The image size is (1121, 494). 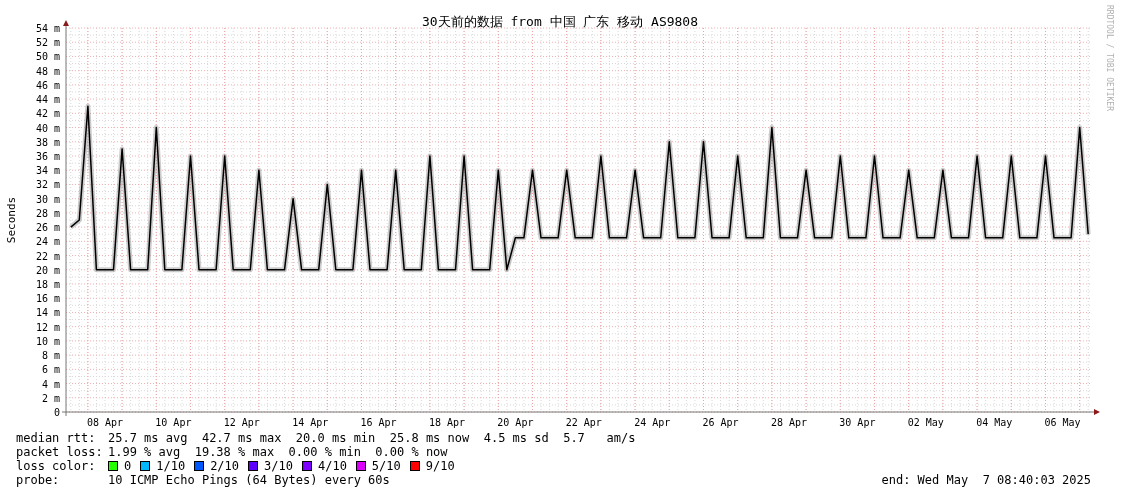 I want to click on axis-label: 12 m, so click(x=47, y=327).